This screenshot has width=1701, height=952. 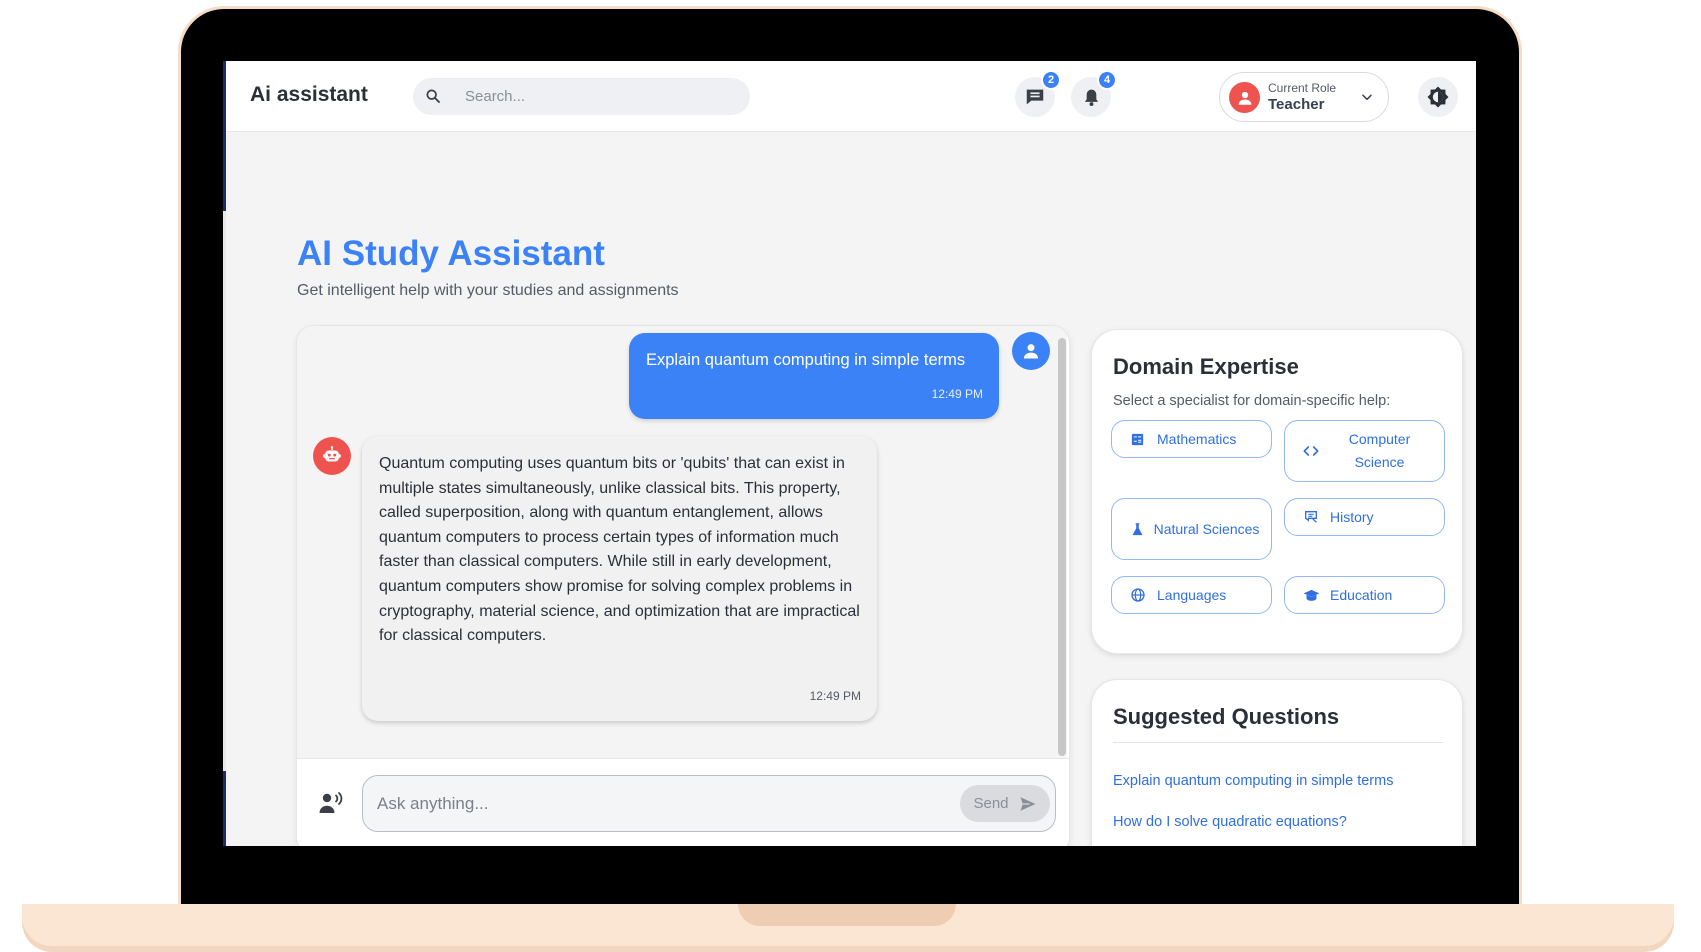 What do you see at coordinates (309, 94) in the screenshot?
I see `app-brand: Ai assistant` at bounding box center [309, 94].